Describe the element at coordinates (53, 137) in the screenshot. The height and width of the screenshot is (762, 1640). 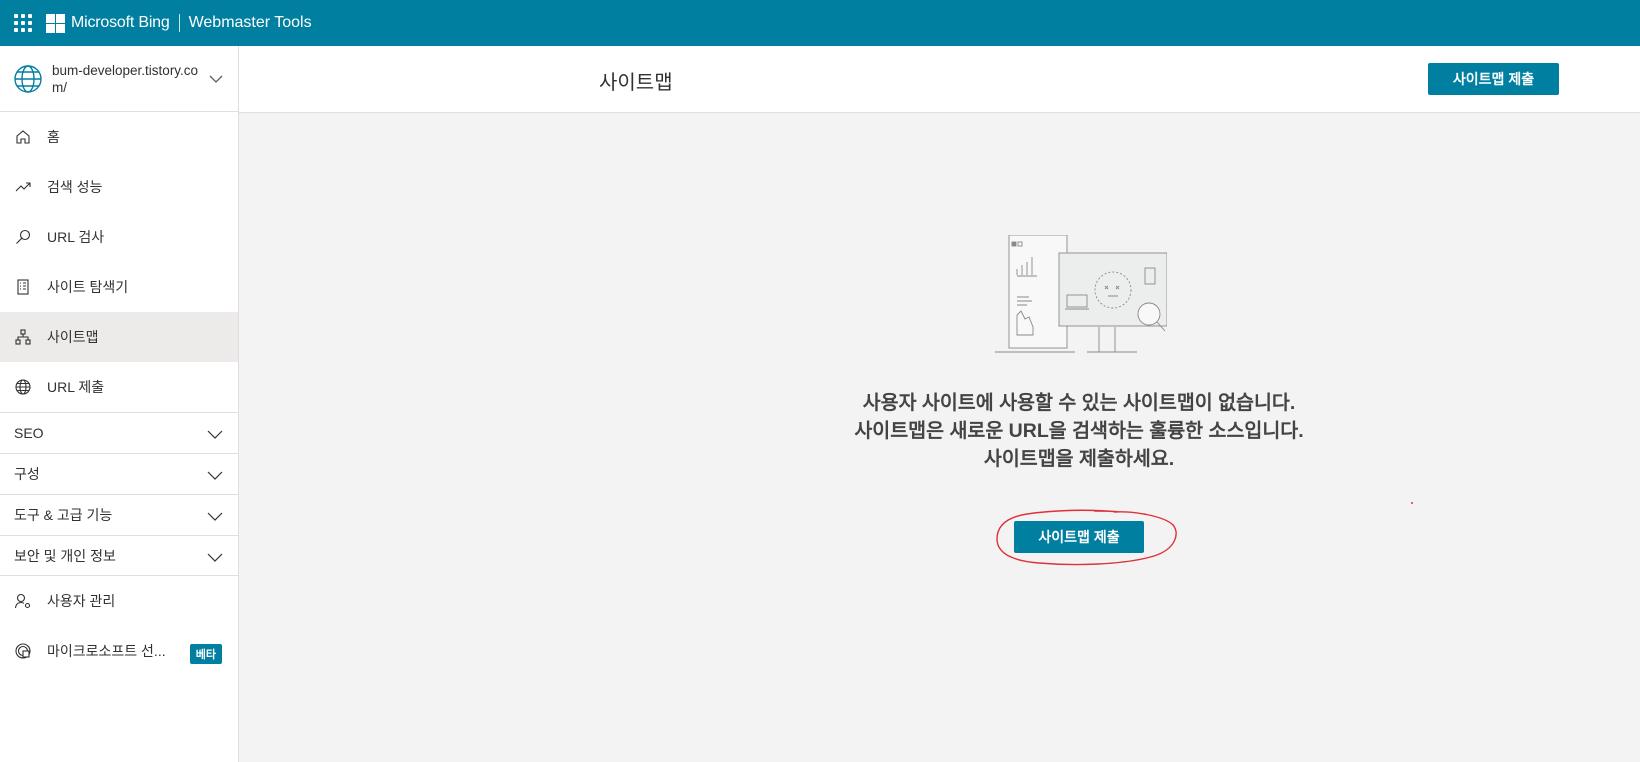
I see `sidebar-item-label: 홈` at that location.